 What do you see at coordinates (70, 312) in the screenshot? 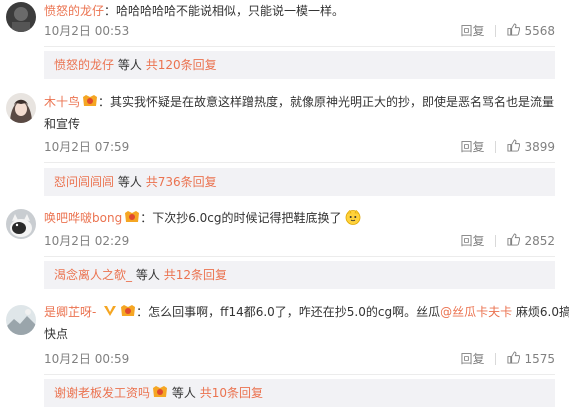
I see `comment-username: 是卿芷呀-` at bounding box center [70, 312].